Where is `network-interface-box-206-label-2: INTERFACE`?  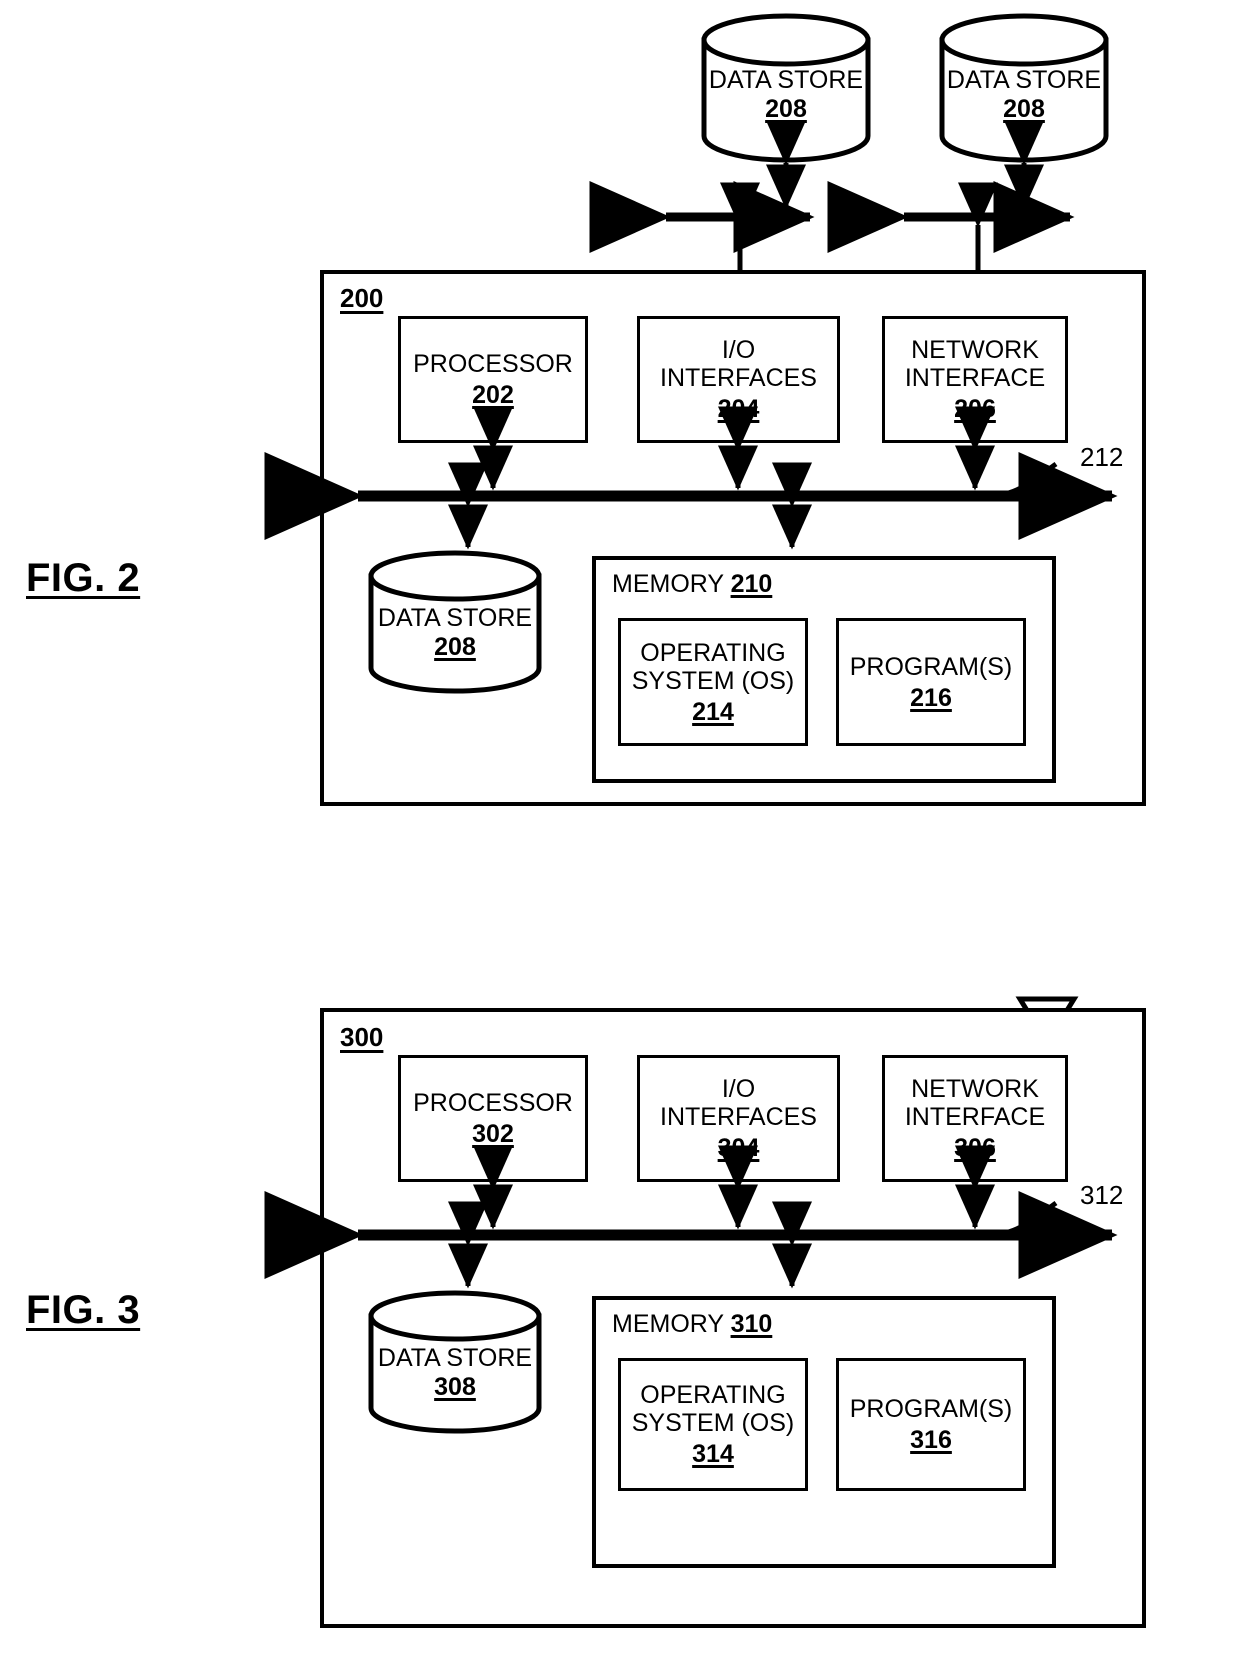 network-interface-box-206-label-2: INTERFACE is located at coordinates (975, 378).